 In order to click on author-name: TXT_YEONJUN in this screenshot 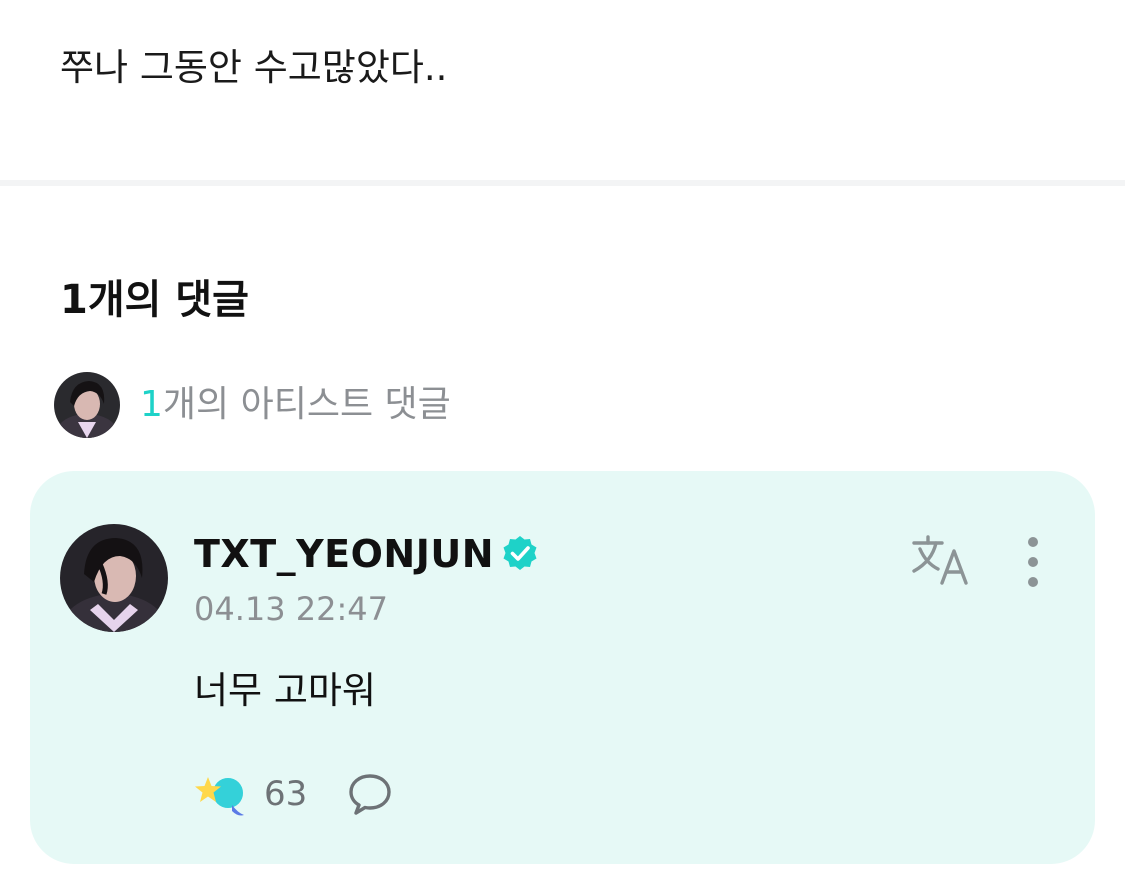, I will do `click(344, 554)`.